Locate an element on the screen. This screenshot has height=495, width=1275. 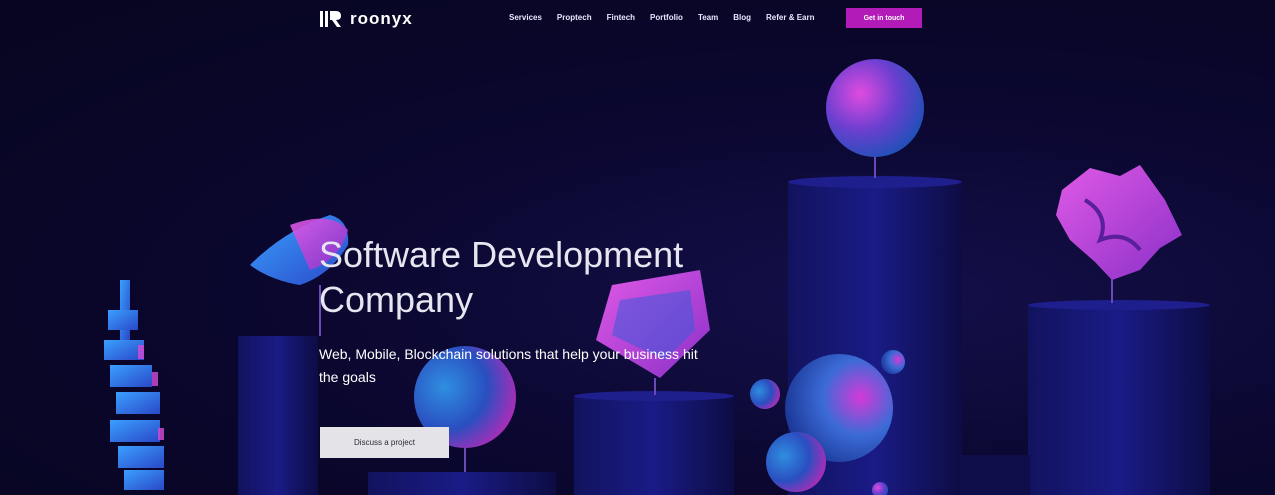
hero-title: Software Development Company is located at coordinates (501, 277).